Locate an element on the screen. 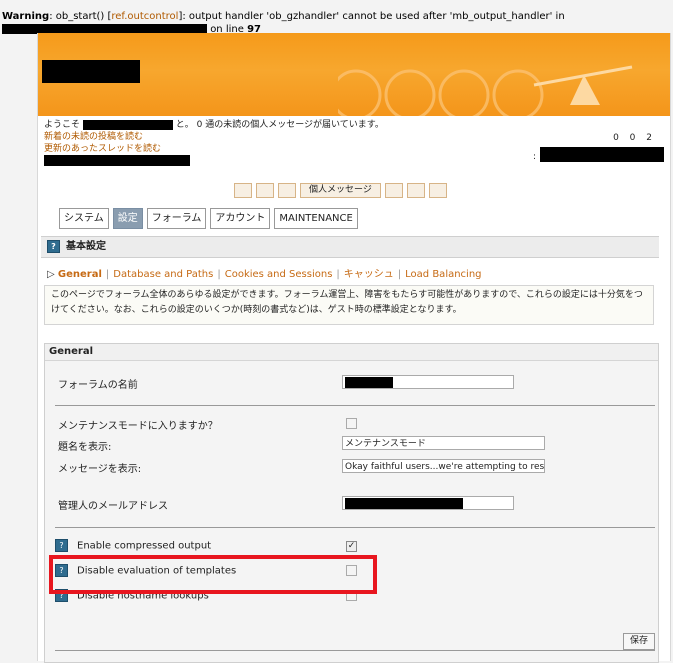 The image size is (673, 663). message-label: メッセージを表示: is located at coordinates (100, 469).